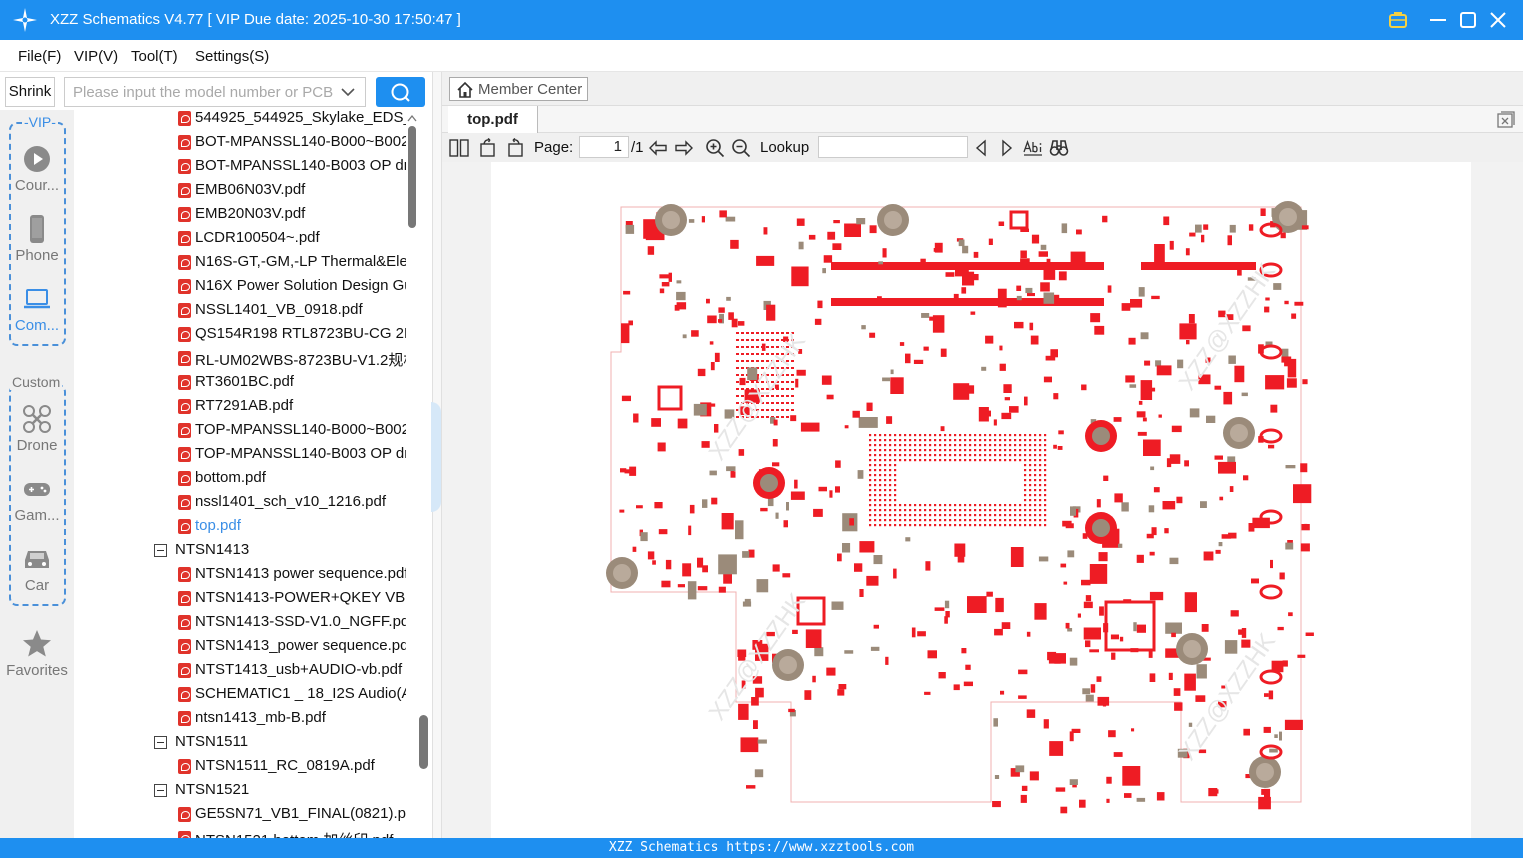 This screenshot has height=858, width=1523. What do you see at coordinates (240, 406) in the screenshot?
I see `tree-file: RT7291AB.pdf` at bounding box center [240, 406].